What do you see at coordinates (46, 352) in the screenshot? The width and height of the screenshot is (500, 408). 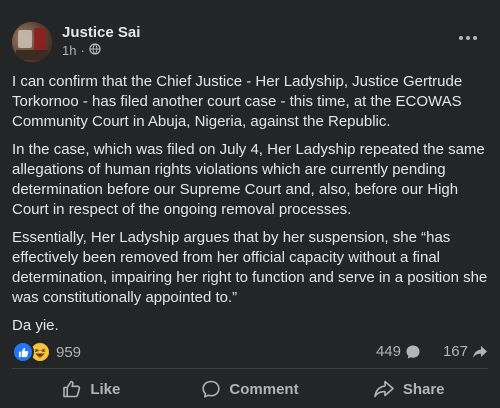 I see `reactions-summary: 959` at bounding box center [46, 352].